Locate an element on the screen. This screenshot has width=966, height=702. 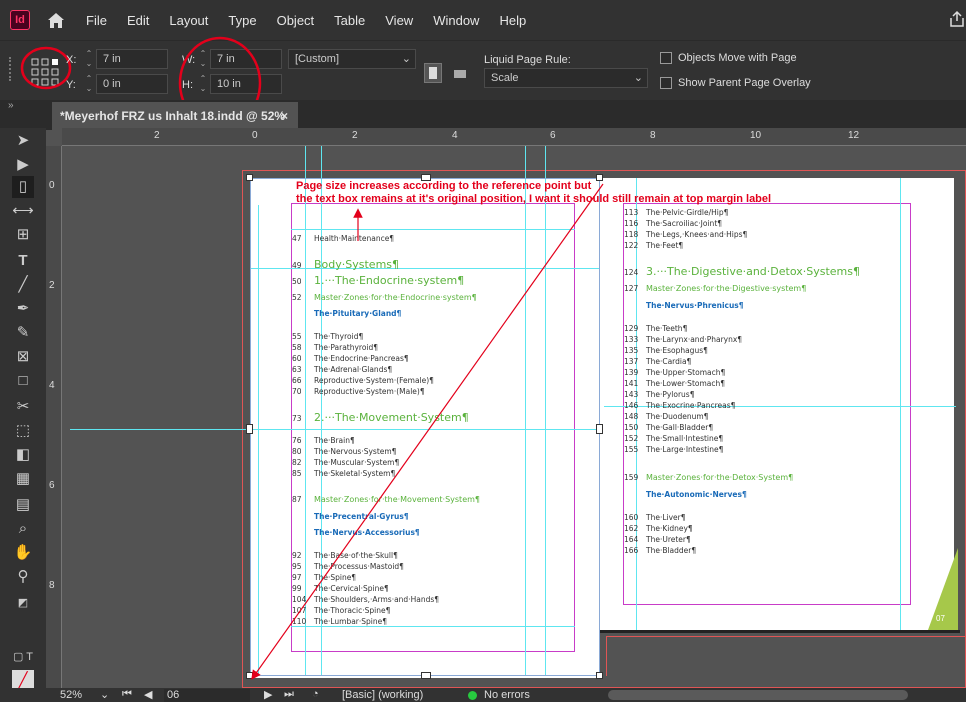
toc-title: The·Precentral·Gyrus¶ is located at coordinates (361, 516).